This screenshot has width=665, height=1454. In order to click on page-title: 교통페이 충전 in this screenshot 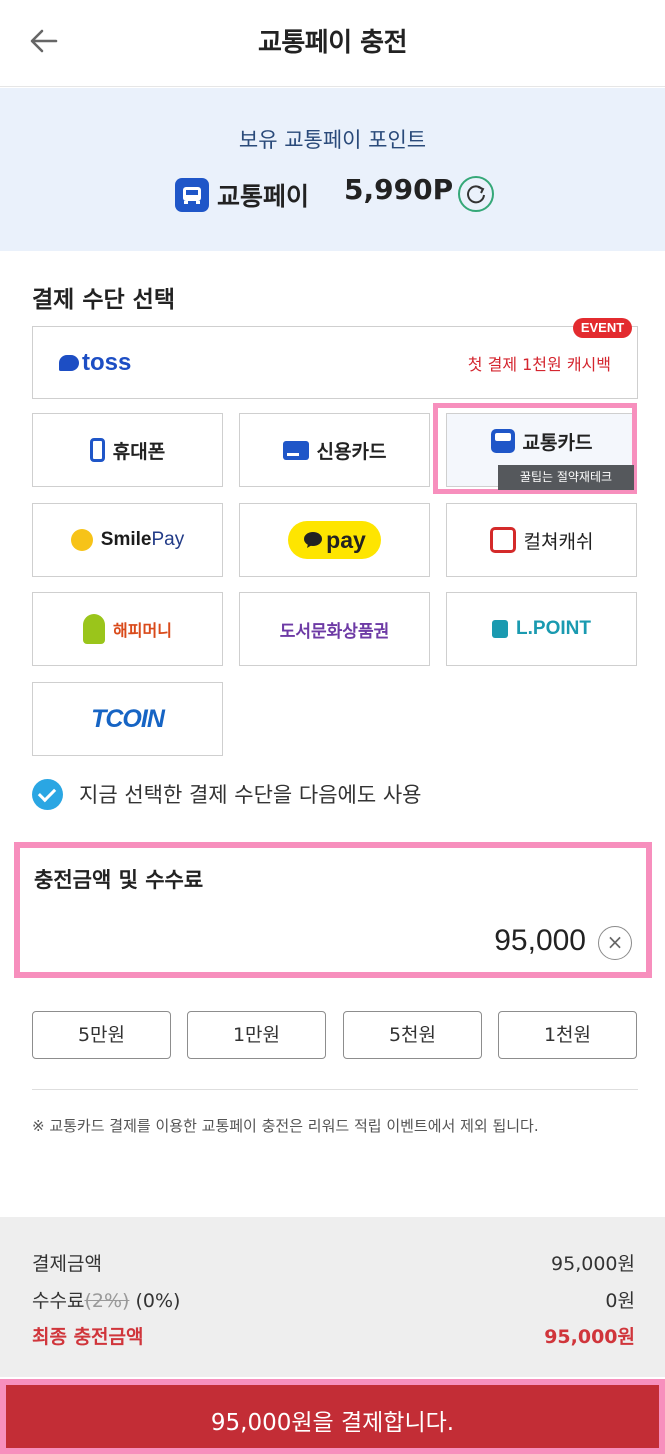, I will do `click(332, 43)`.